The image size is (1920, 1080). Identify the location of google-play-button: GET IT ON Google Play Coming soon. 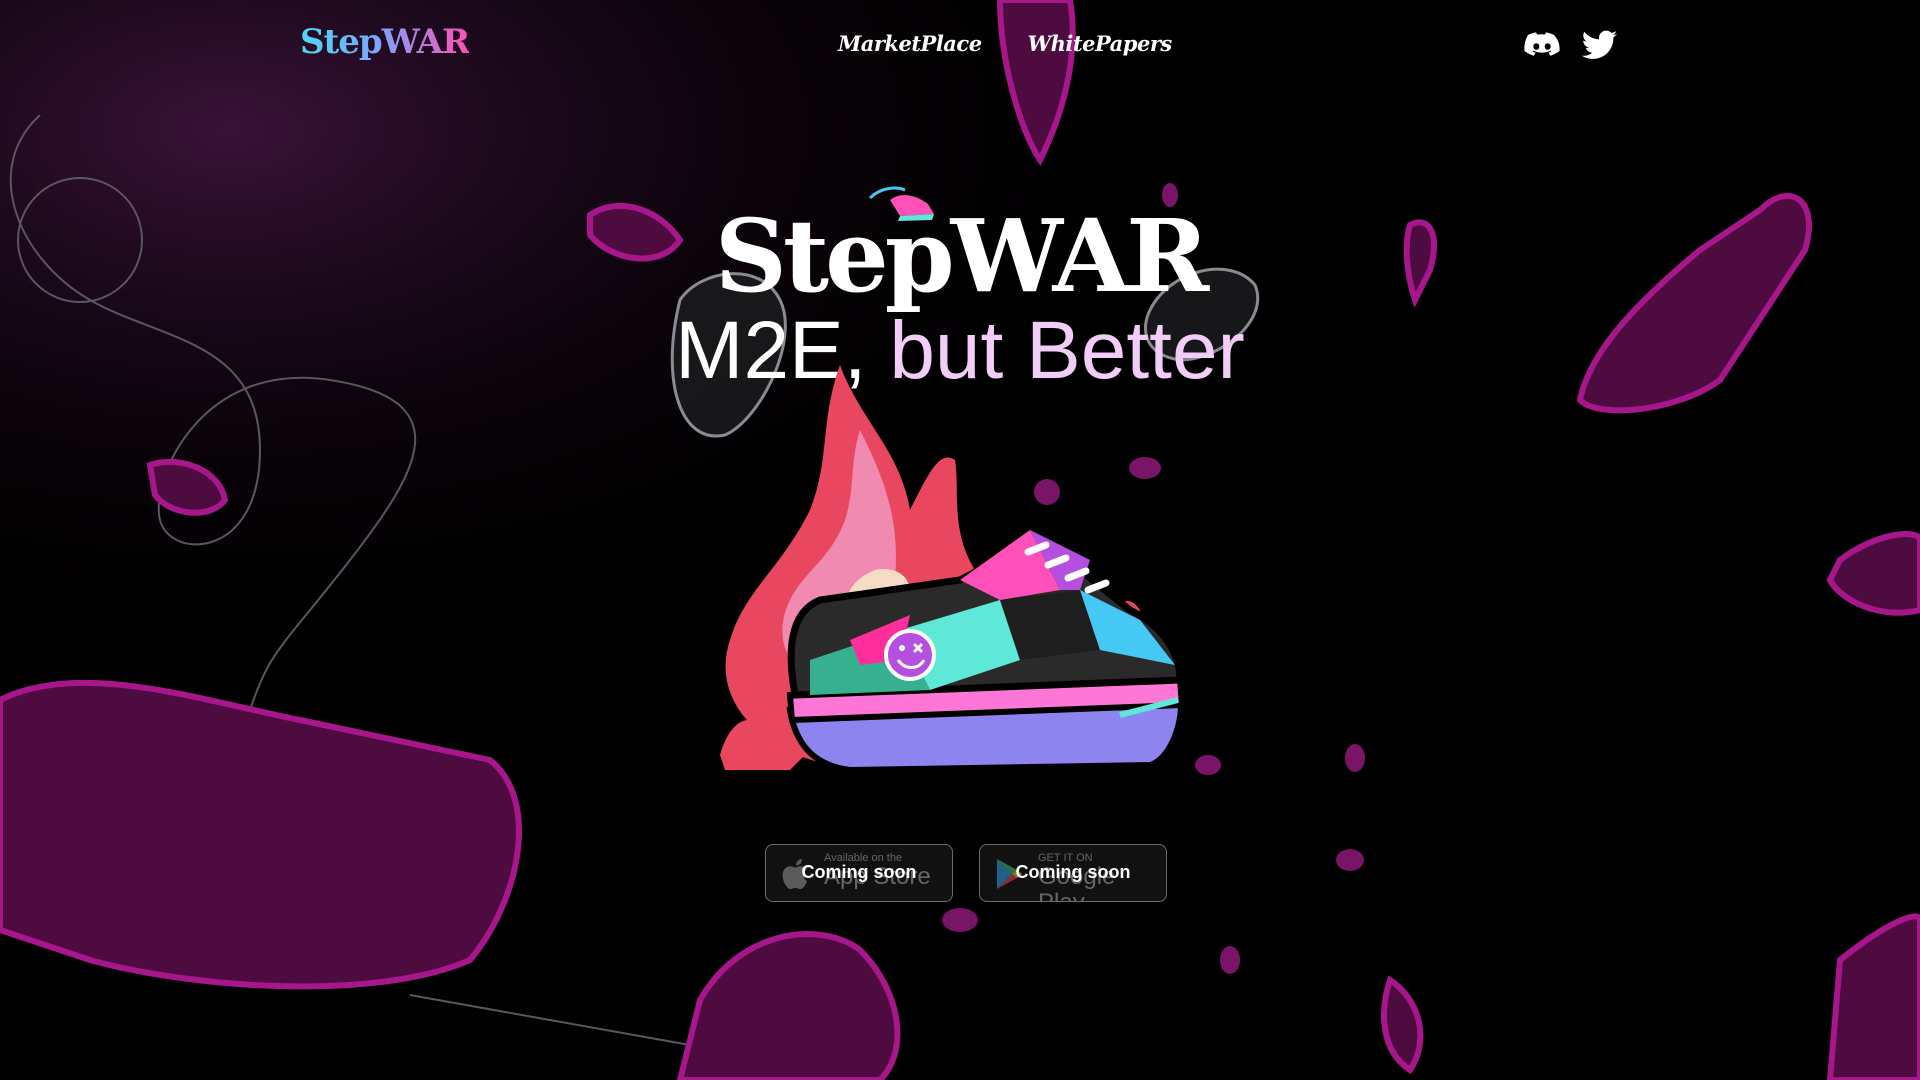
(1073, 873).